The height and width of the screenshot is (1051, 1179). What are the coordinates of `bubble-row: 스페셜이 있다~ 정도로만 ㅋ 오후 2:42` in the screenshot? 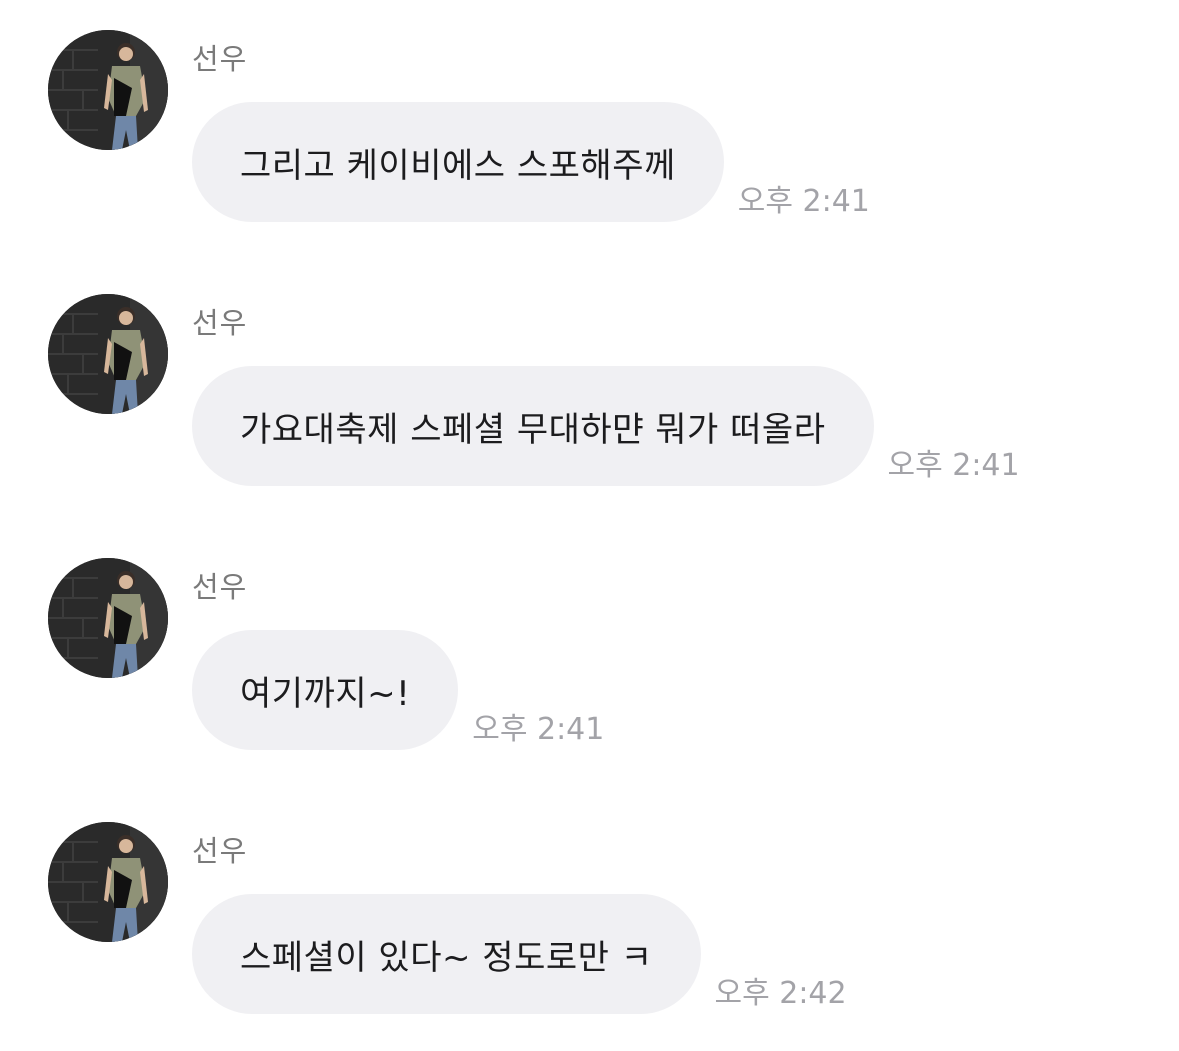 It's located at (519, 954).